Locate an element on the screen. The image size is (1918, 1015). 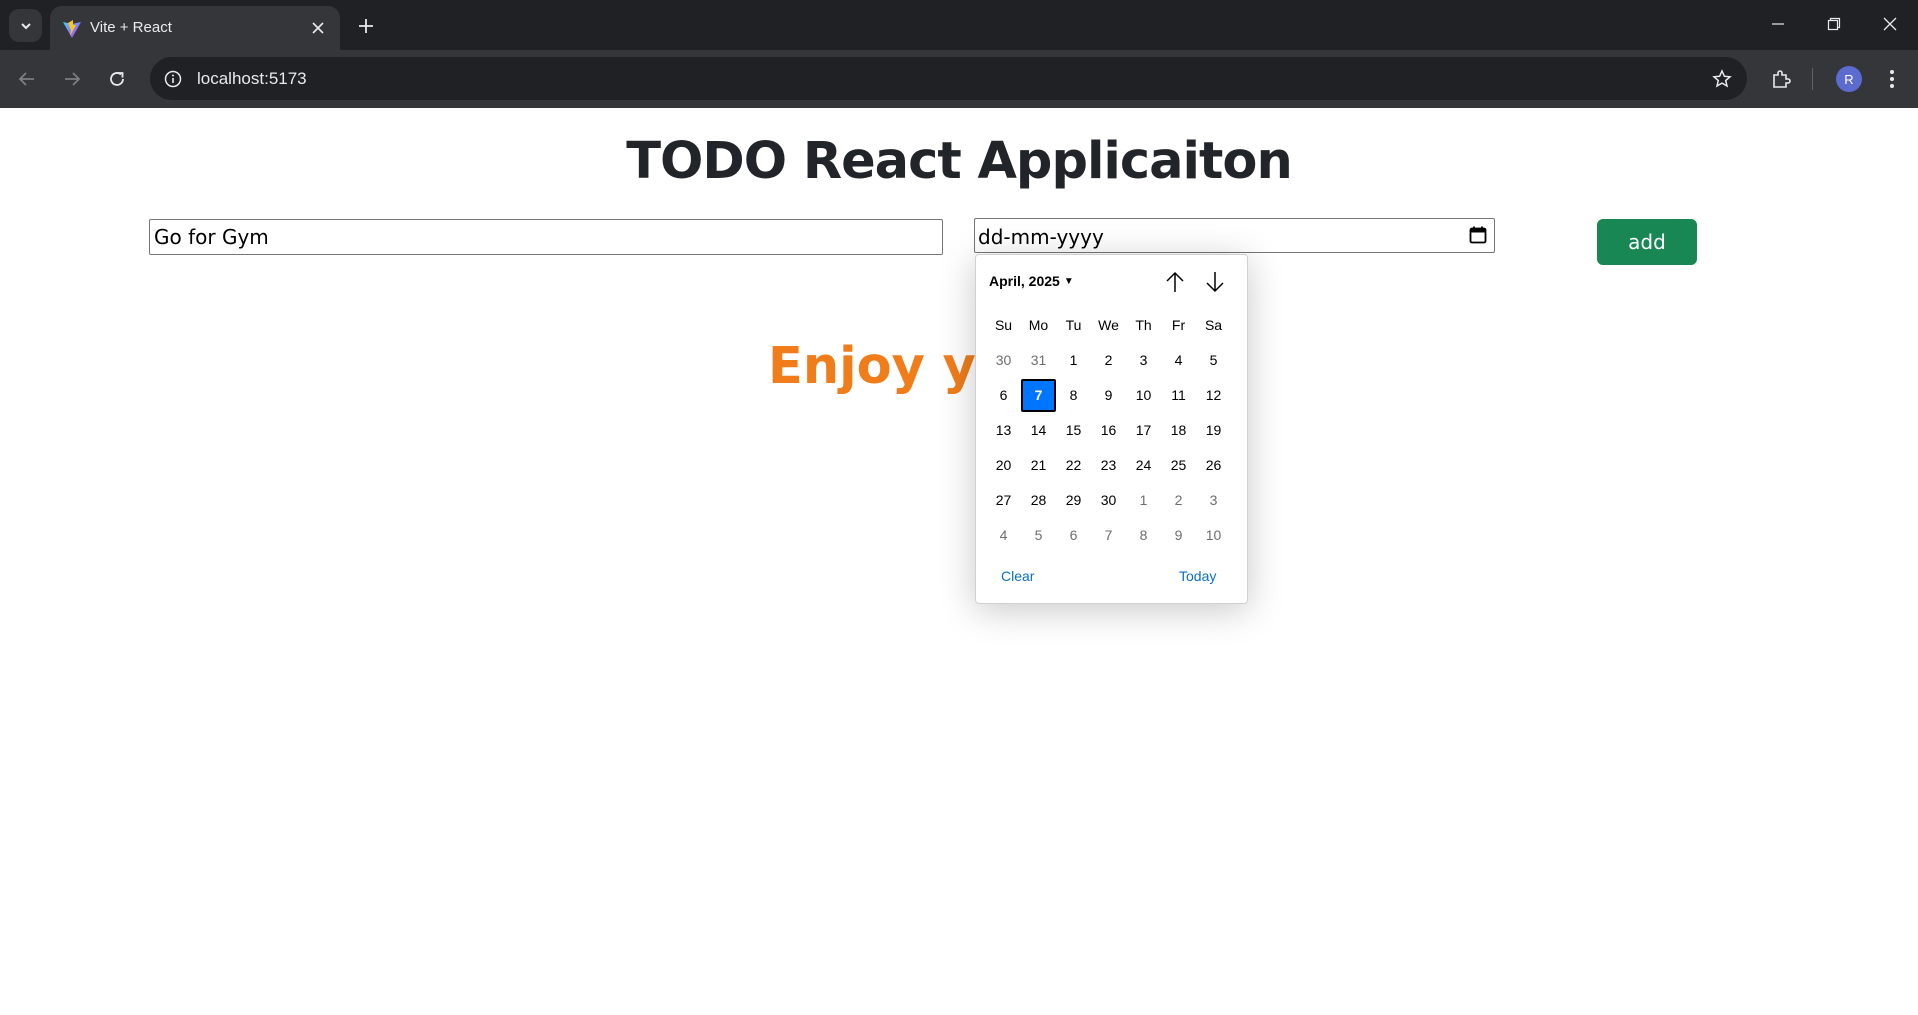
calendar-day: 20 is located at coordinates (1003, 465).